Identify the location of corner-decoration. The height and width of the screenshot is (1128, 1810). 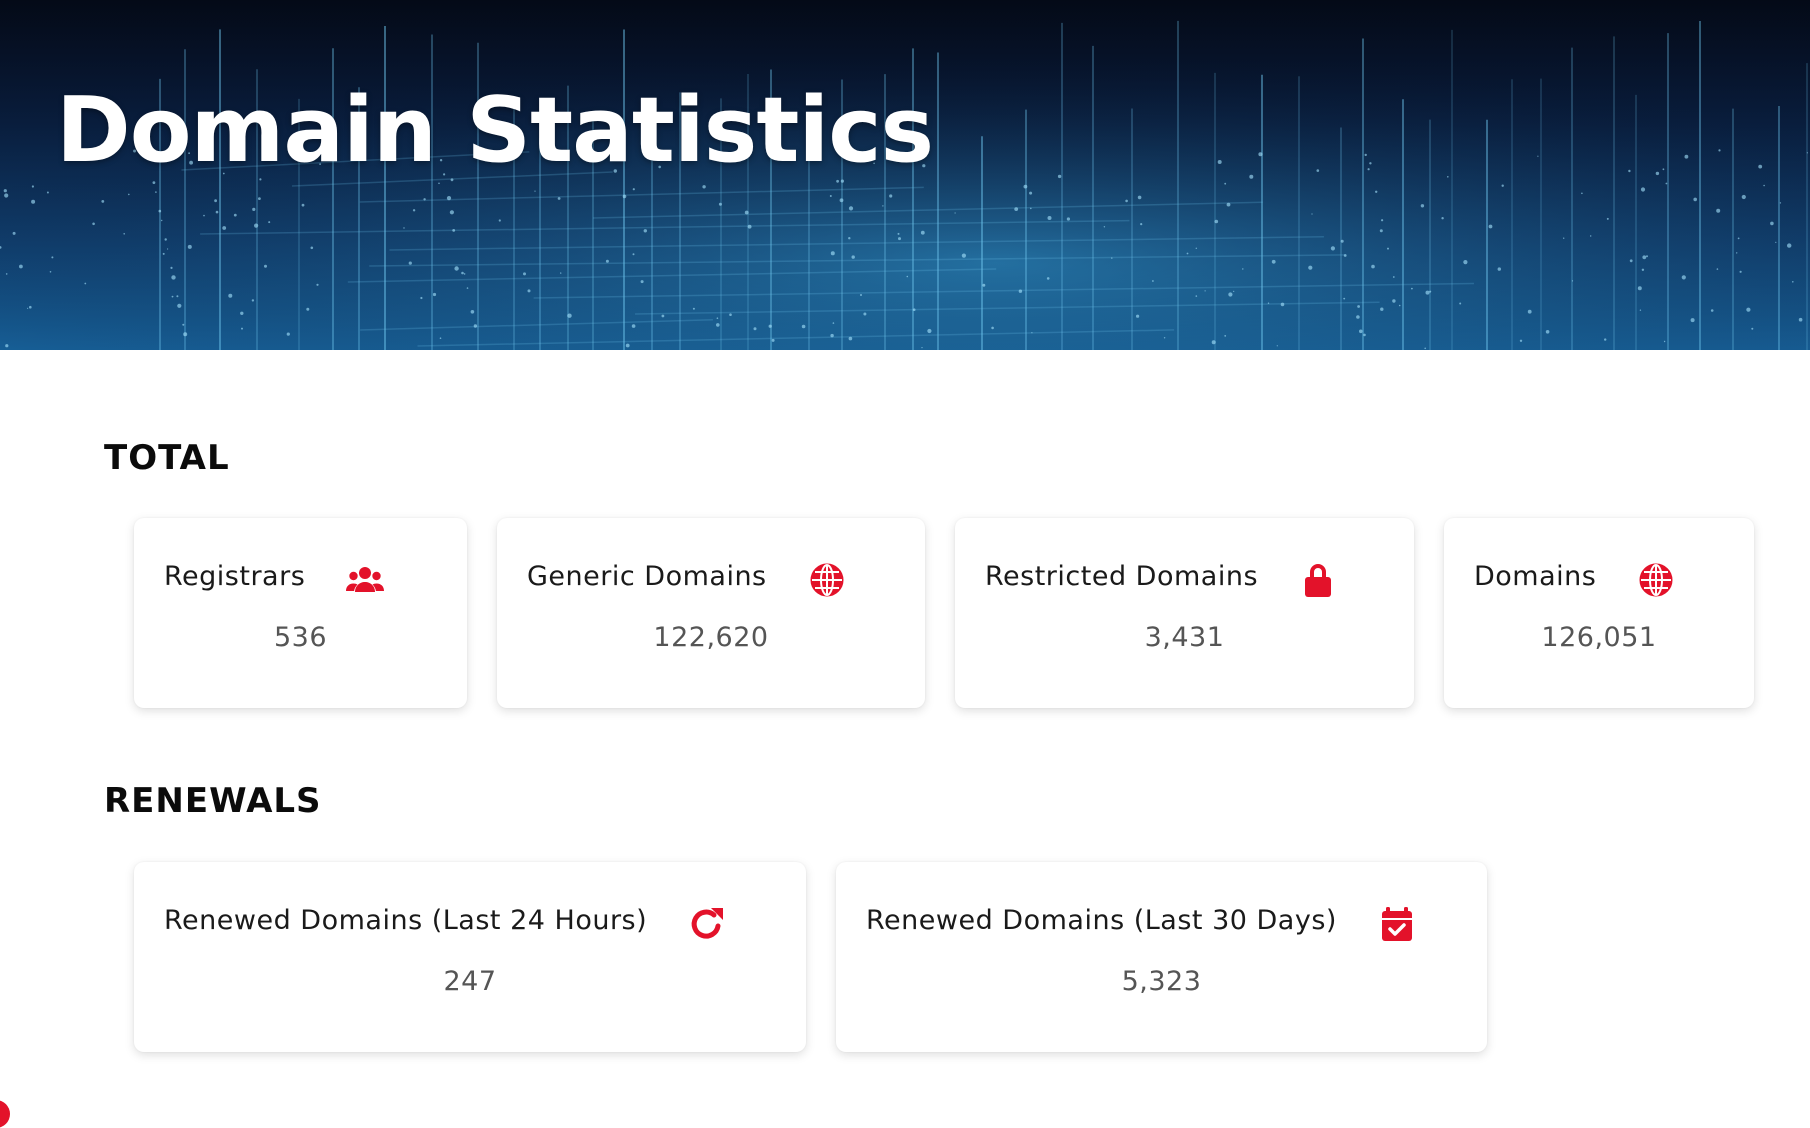
(5, 1114).